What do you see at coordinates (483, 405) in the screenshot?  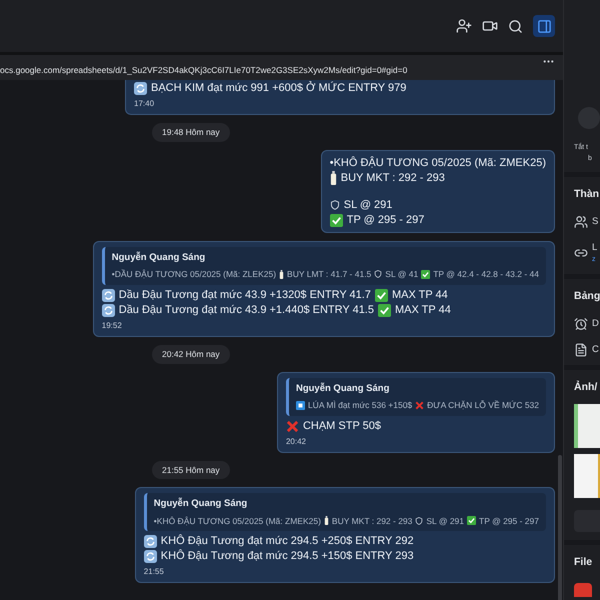 I see `message-text: ĐƯA CHẶN LỖ VỀ MỨC 532` at bounding box center [483, 405].